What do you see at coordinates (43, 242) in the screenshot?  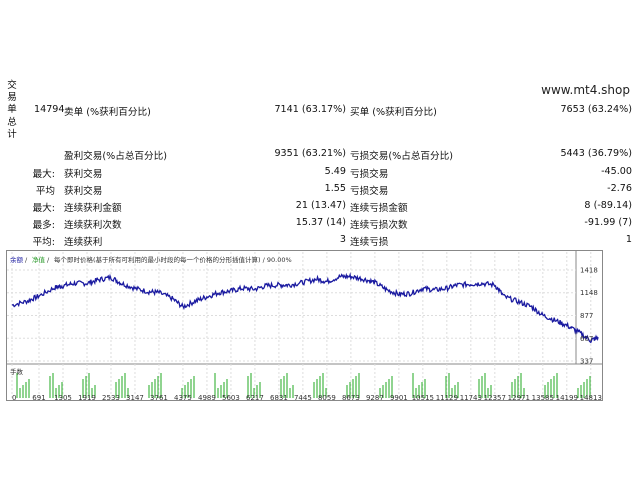 I see `stat-prefix: 平均:` at bounding box center [43, 242].